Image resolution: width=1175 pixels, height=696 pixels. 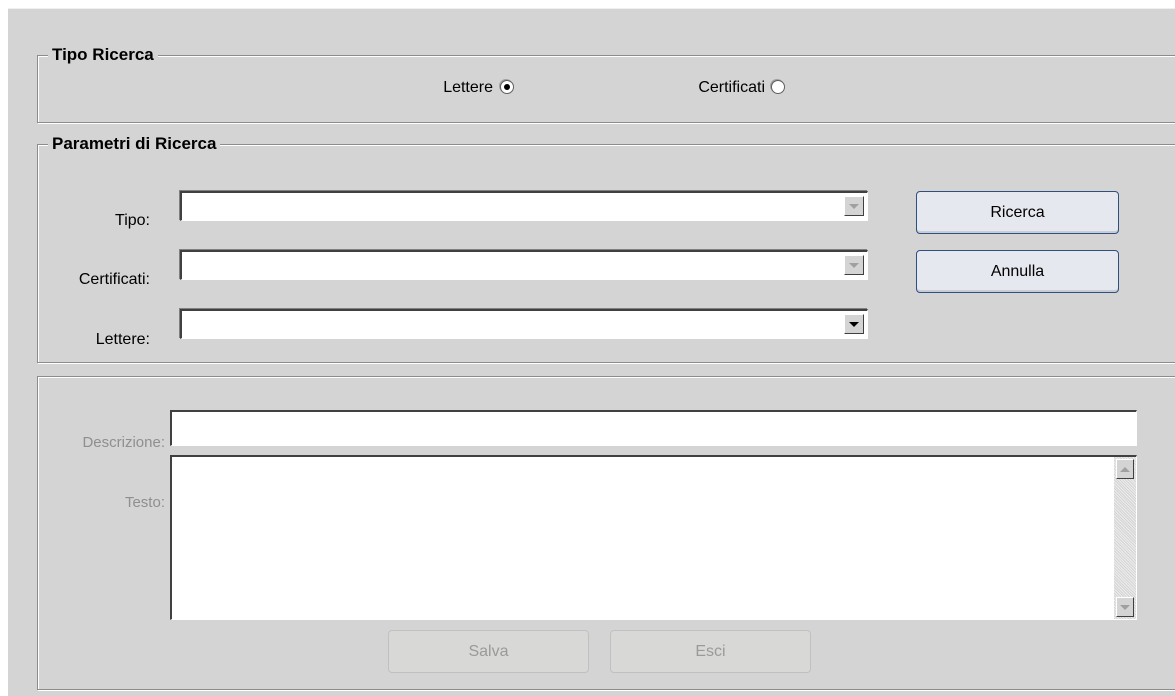 What do you see at coordinates (524, 206) in the screenshot?
I see `tipo-combo` at bounding box center [524, 206].